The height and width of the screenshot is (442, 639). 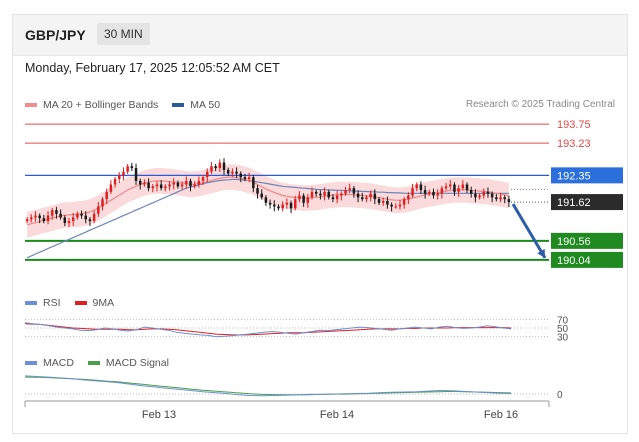 I want to click on macd-signal-line, so click(x=268, y=386).